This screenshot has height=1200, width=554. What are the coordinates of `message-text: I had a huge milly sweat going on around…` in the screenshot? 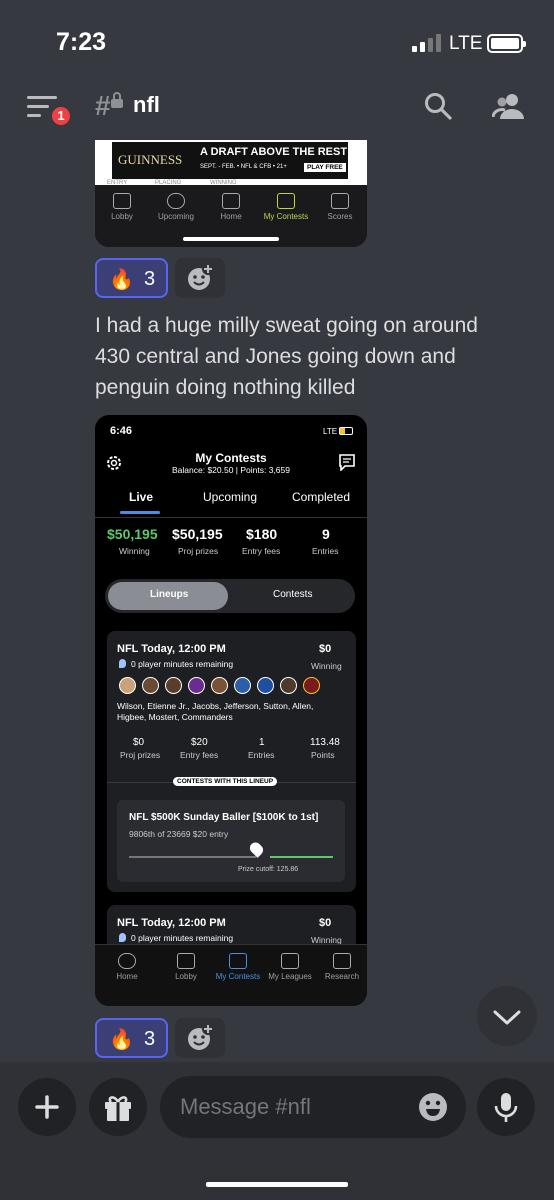 It's located at (286, 356).